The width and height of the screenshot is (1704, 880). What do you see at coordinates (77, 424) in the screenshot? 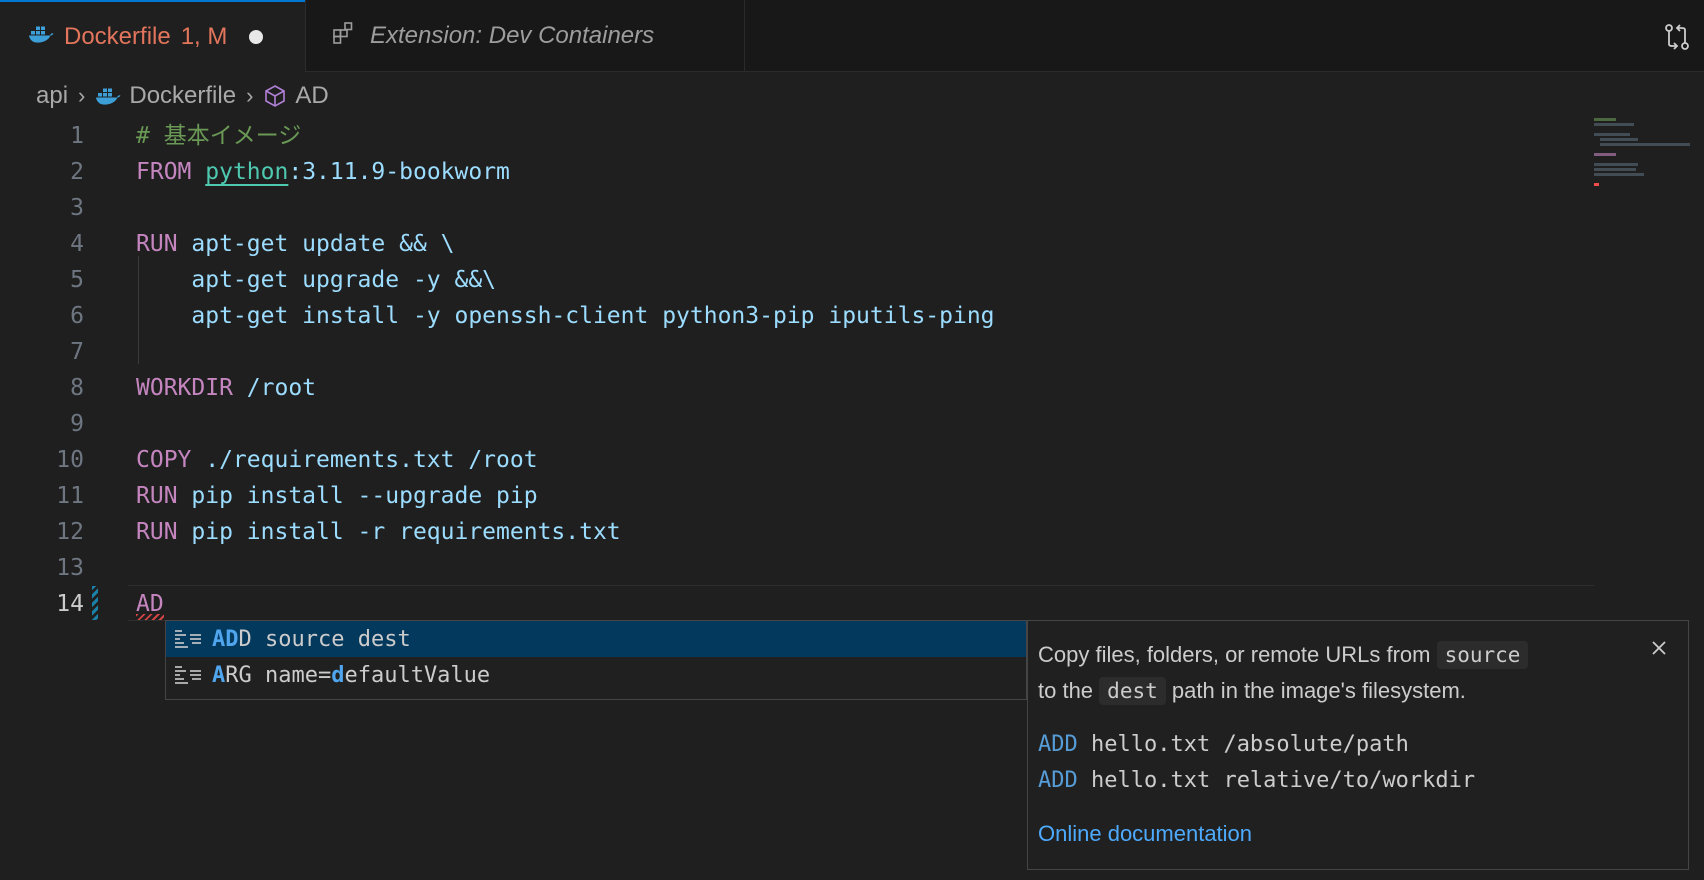
I see `line-number: 9` at bounding box center [77, 424].